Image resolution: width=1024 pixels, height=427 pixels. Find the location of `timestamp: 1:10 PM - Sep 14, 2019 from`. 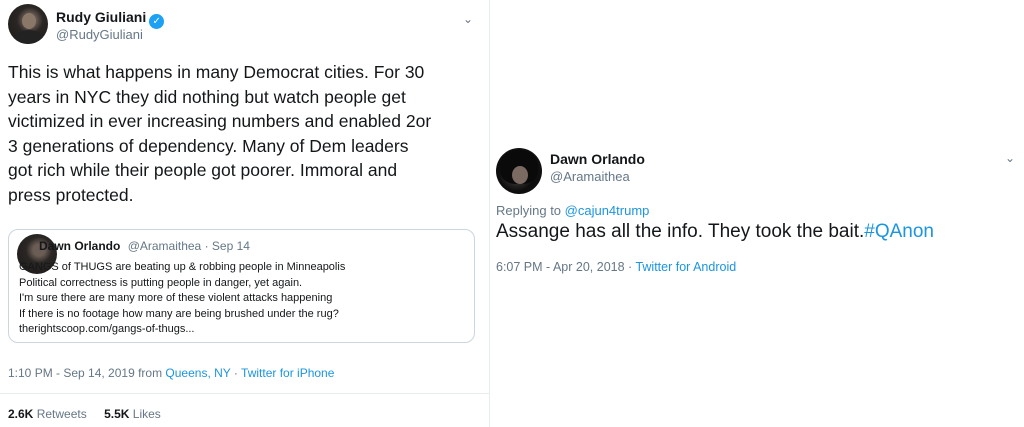

timestamp: 1:10 PM - Sep 14, 2019 from is located at coordinates (86, 373).